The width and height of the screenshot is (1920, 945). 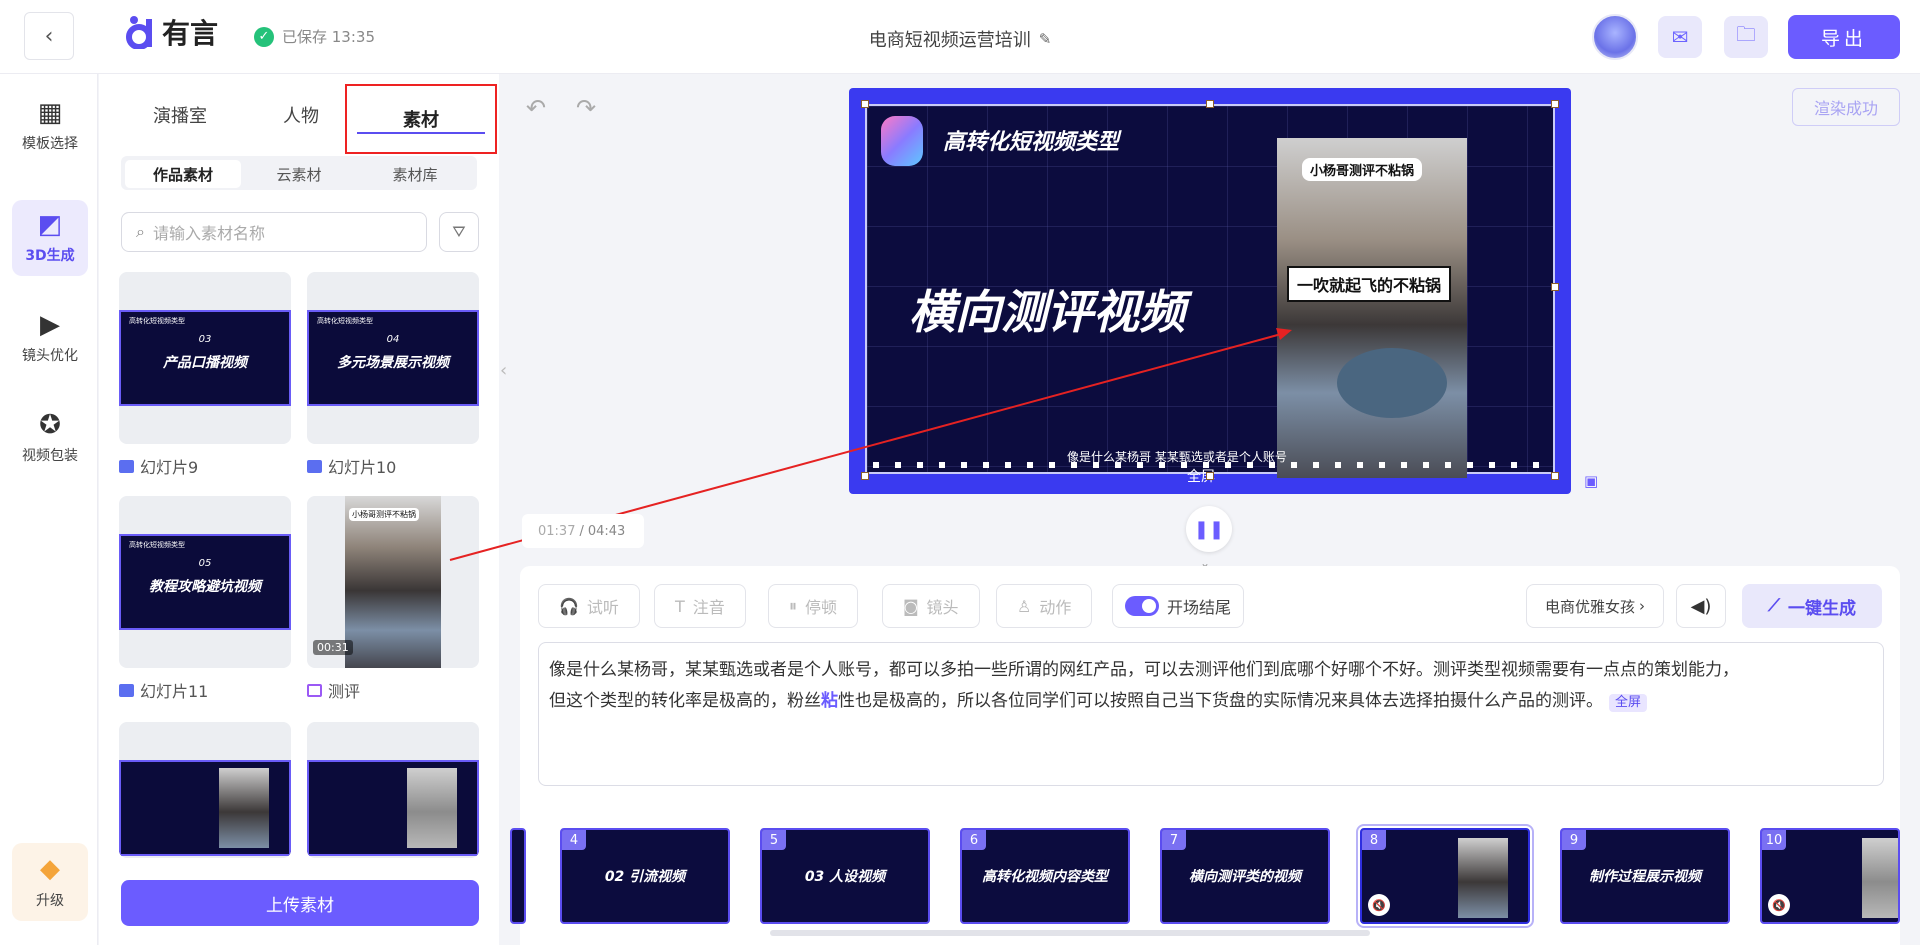 I want to click on opening-ending-toggle: 开场结尾, so click(x=1178, y=606).